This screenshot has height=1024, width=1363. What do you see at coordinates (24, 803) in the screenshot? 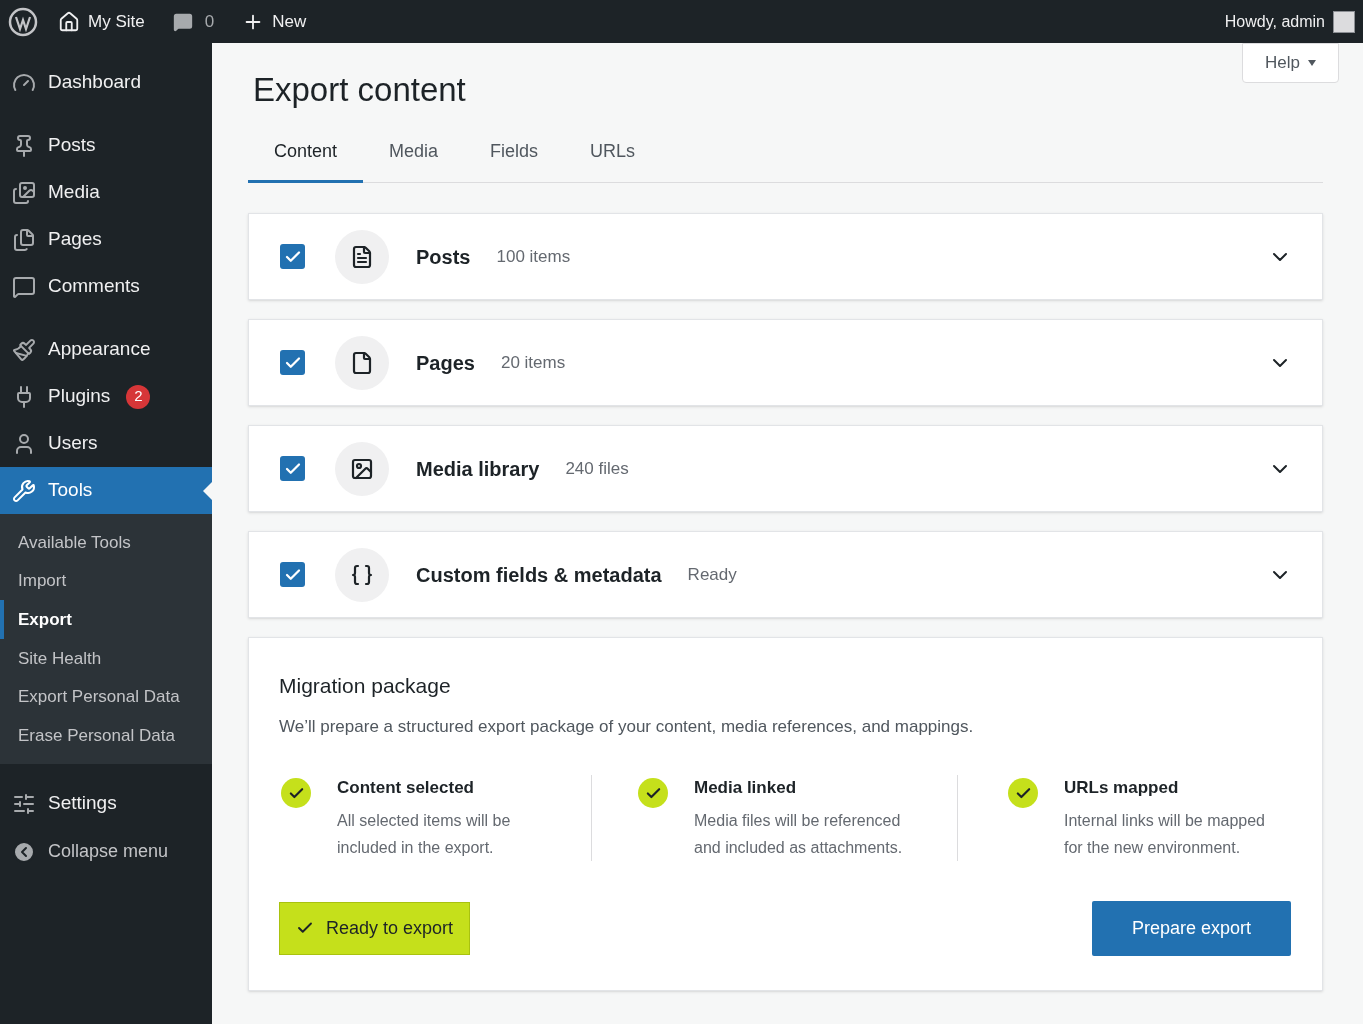
I see `sliders-icon` at bounding box center [24, 803].